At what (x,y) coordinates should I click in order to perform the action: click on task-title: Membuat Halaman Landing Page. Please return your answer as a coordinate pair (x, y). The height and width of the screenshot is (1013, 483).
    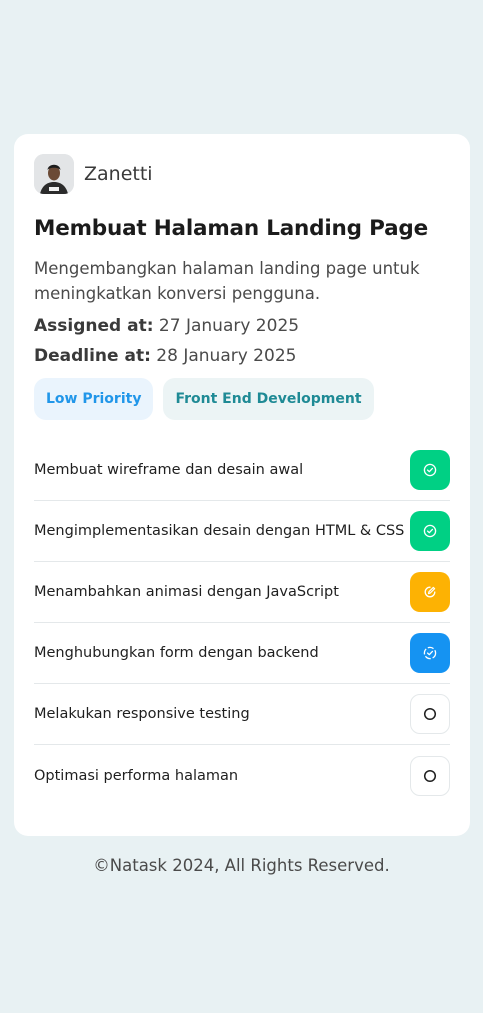
    Looking at the image, I should click on (231, 228).